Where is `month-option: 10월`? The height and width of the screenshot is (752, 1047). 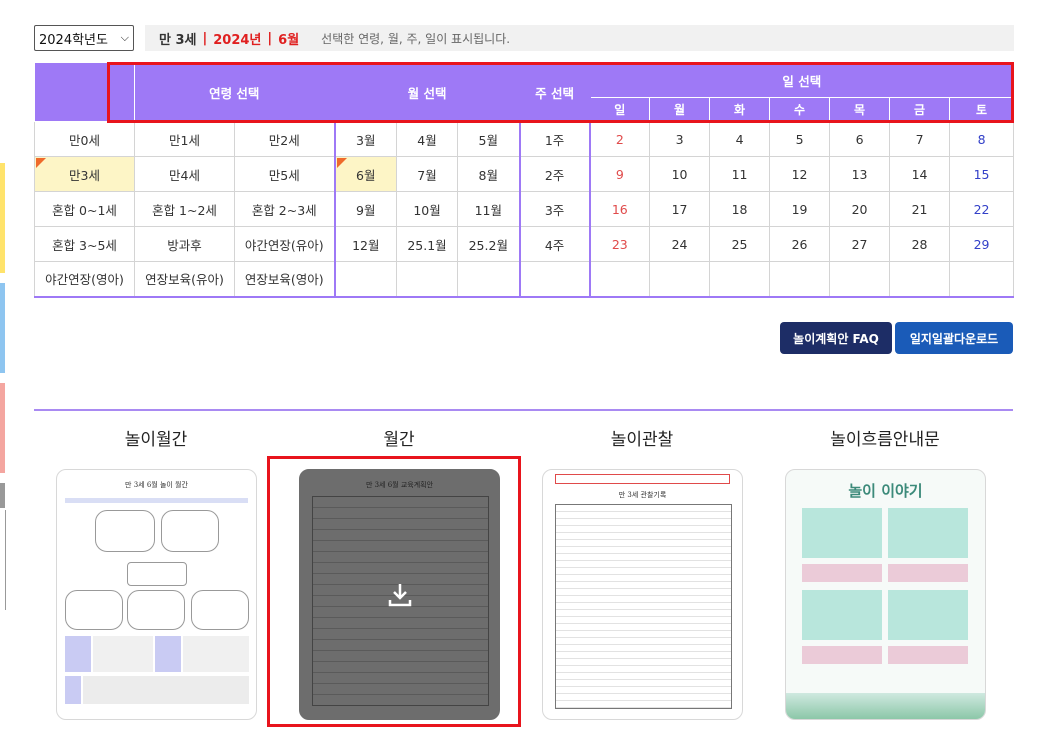
month-option: 10월 is located at coordinates (427, 209).